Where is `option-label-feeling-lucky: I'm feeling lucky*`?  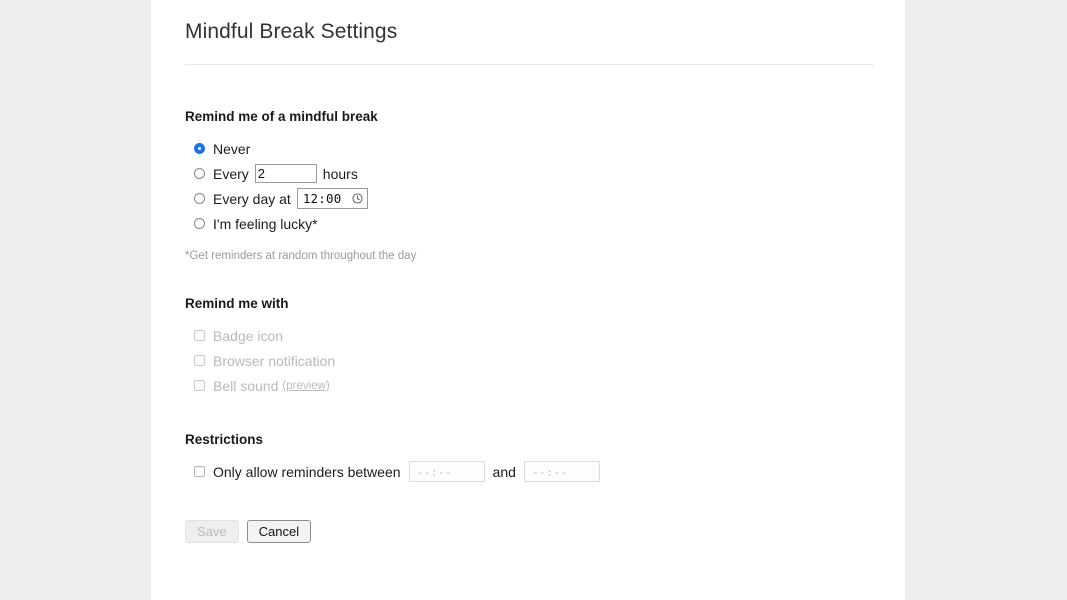 option-label-feeling-lucky: I'm feeling lucky* is located at coordinates (265, 223).